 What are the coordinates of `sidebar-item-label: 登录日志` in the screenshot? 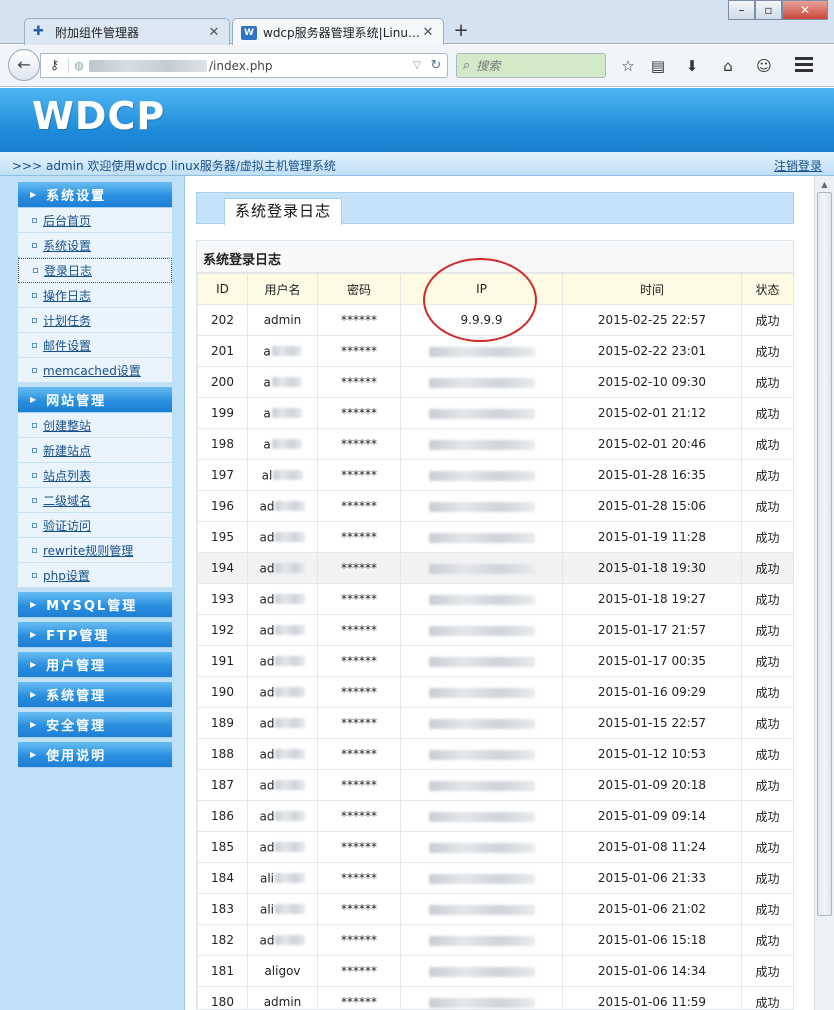 It's located at (68, 270).